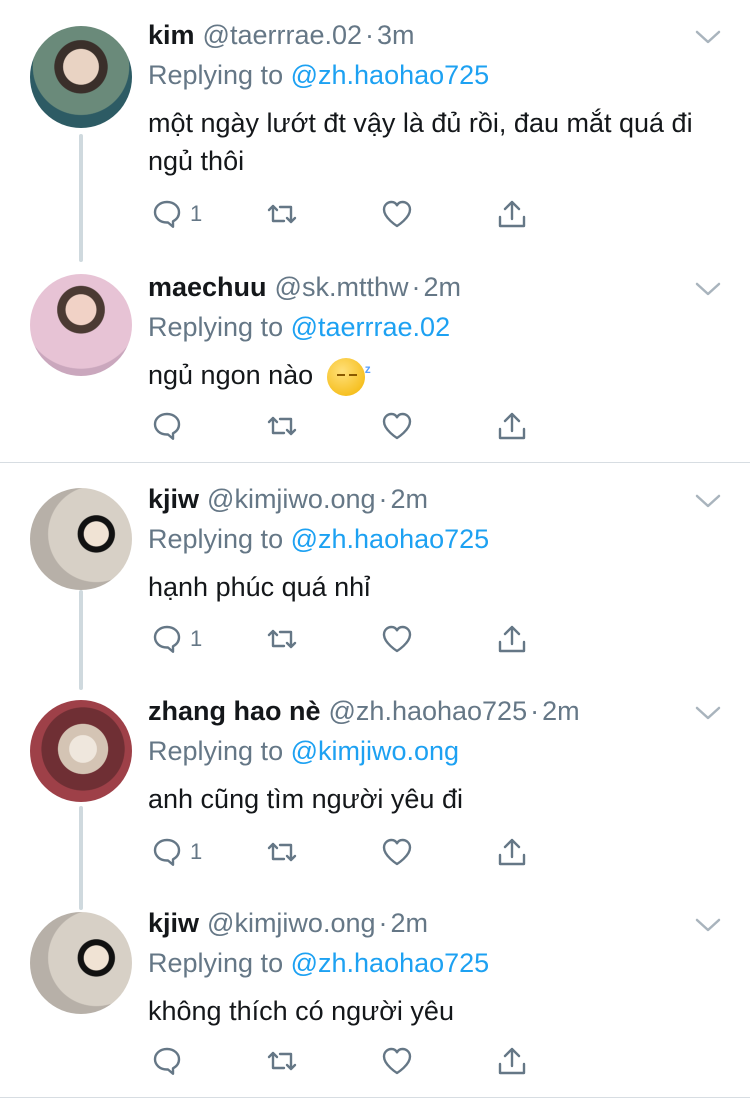  What do you see at coordinates (171, 35) in the screenshot?
I see `display-name: kim` at bounding box center [171, 35].